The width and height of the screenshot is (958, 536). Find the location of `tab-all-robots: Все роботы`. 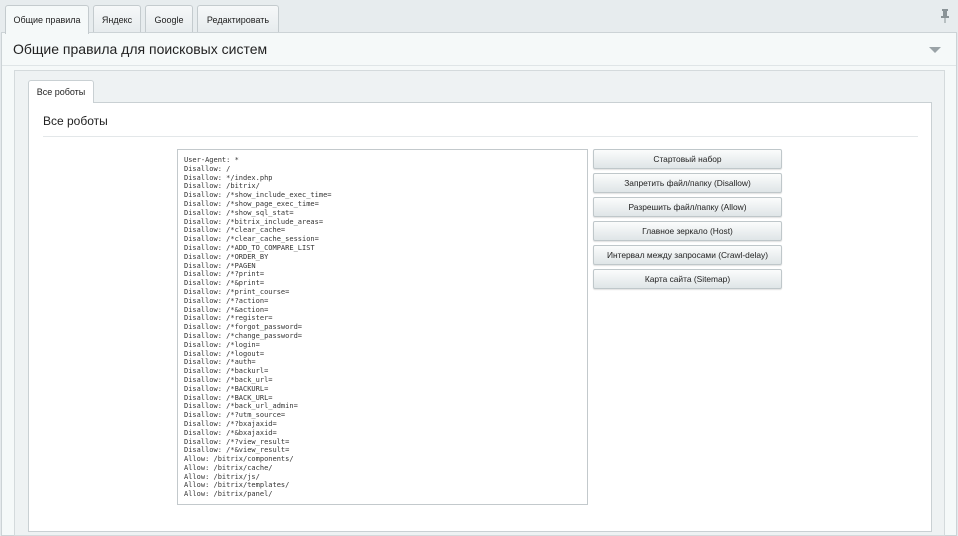

tab-all-robots: Все роботы is located at coordinates (61, 91).